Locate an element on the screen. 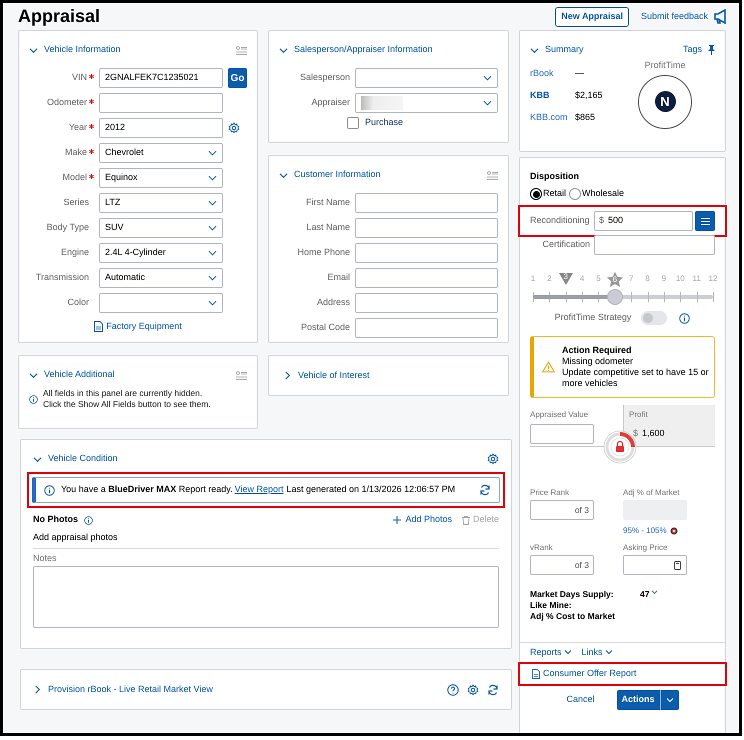 Image resolution: width=744 pixels, height=740 pixels. help-icon is located at coordinates (453, 690).